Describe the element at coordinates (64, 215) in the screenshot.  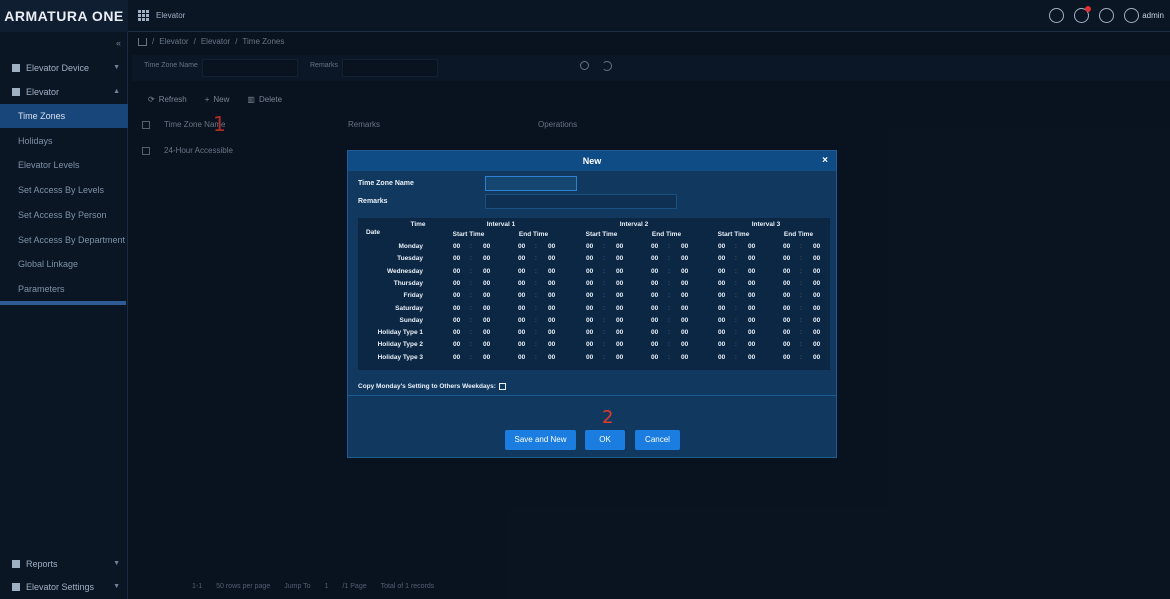
I see `sidebar-subitem-access-by-person: Set Access By Person` at that location.